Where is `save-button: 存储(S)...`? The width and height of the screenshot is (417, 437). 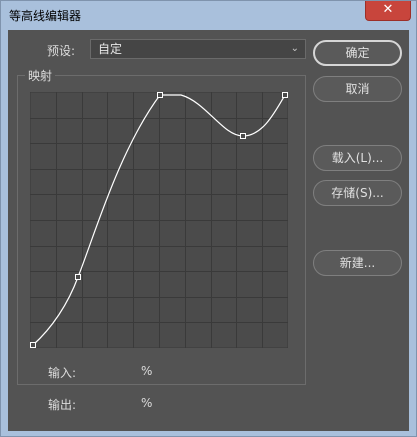
save-button: 存储(S)... is located at coordinates (357, 193).